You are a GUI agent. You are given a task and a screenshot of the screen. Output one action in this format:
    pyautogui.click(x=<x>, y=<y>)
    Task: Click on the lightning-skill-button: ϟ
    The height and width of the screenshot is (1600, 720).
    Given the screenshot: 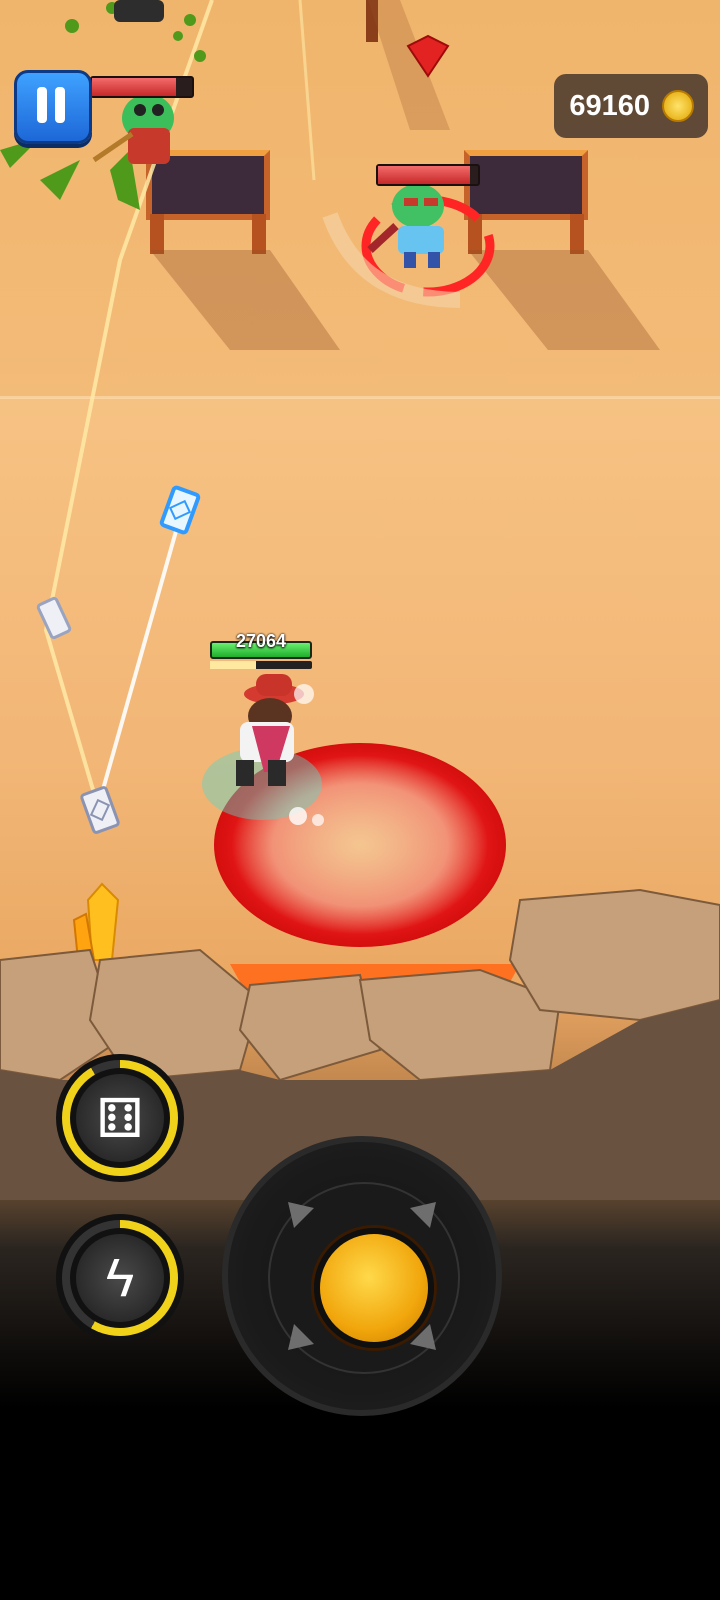 What is the action you would take?
    pyautogui.click(x=120, y=1278)
    